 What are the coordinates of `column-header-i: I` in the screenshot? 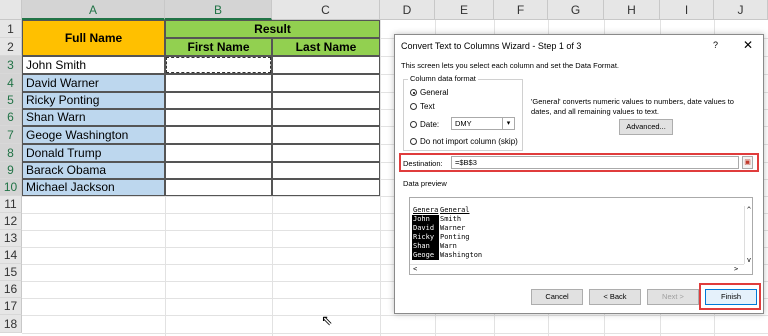 It's located at (687, 10).